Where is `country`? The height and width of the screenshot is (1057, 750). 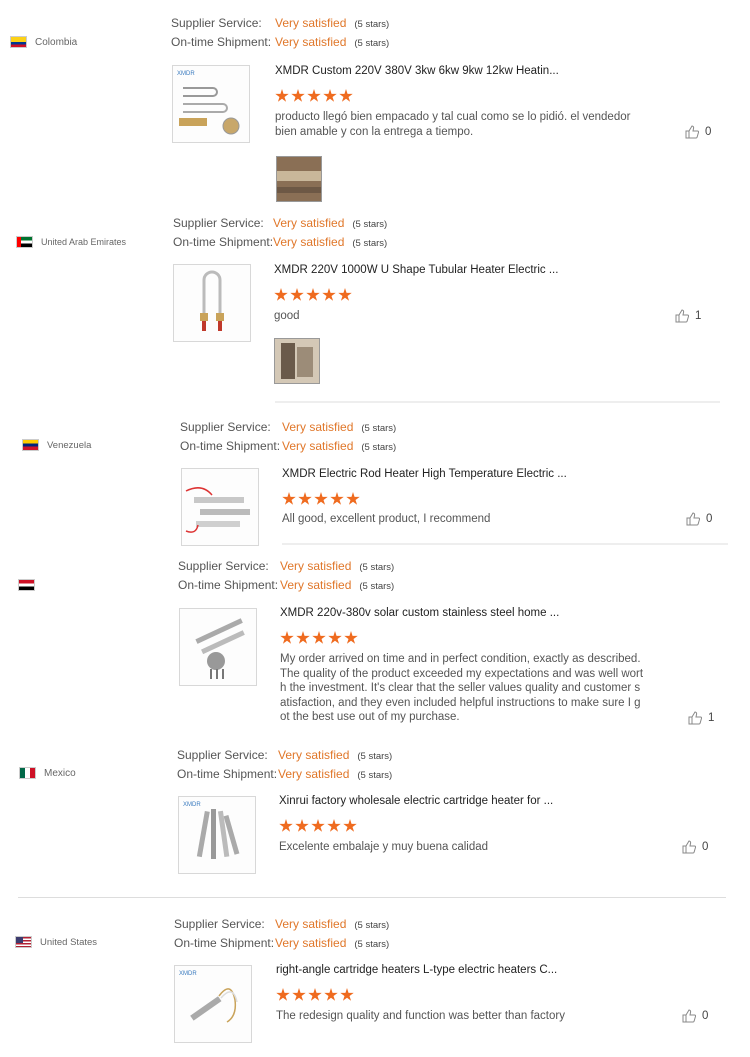 country is located at coordinates (30, 585).